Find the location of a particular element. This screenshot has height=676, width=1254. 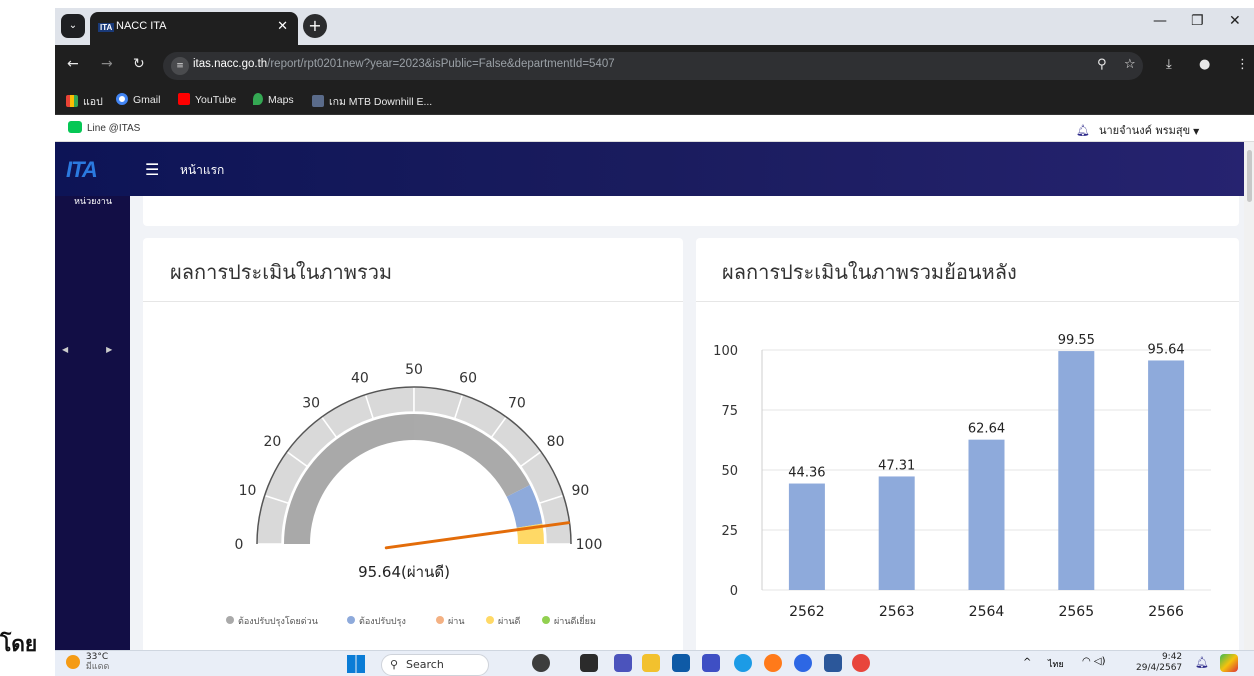

overall-card-title: ผลการประเมินในภาพรวม is located at coordinates (281, 272).